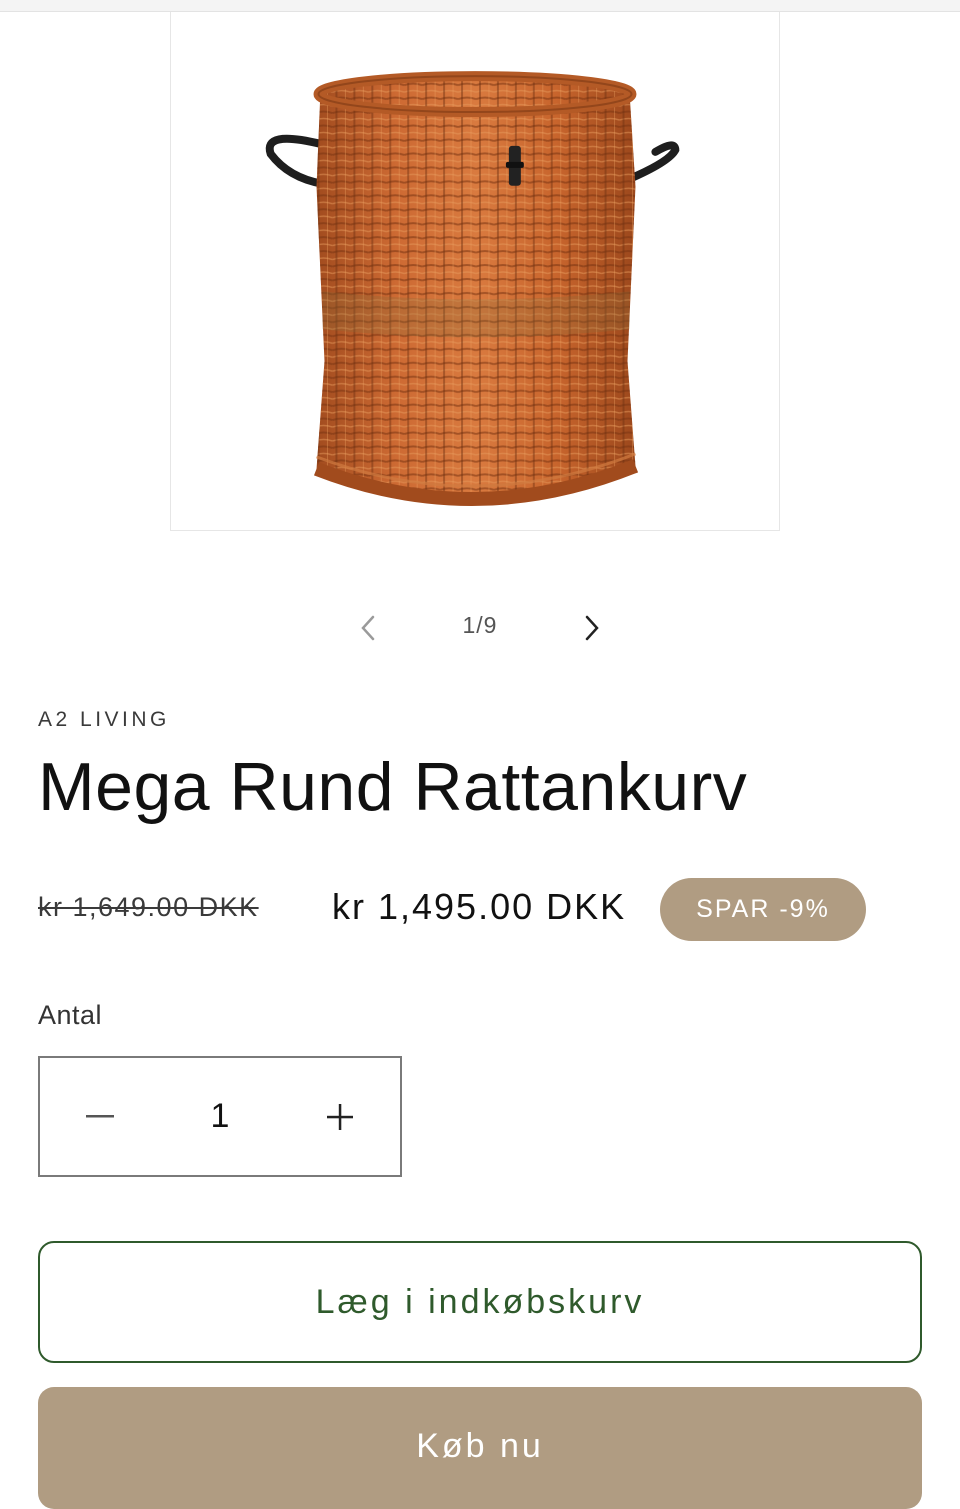 This screenshot has height=1509, width=960. What do you see at coordinates (480, 1448) in the screenshot?
I see `buy-now-button: Køb nu` at bounding box center [480, 1448].